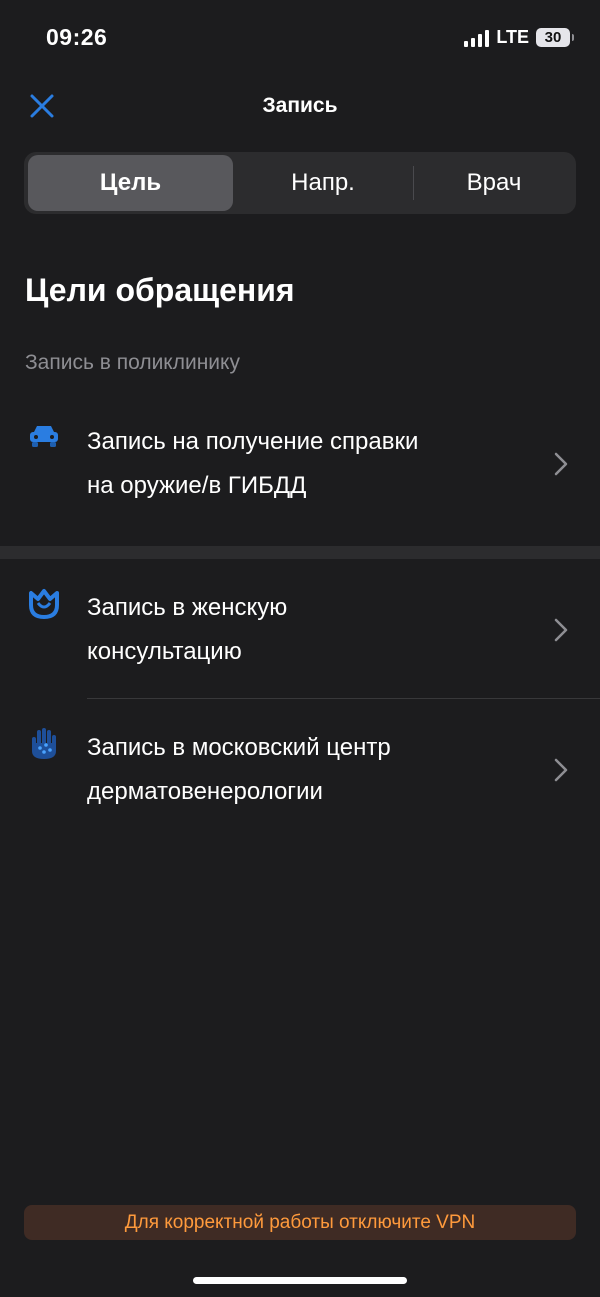 This screenshot has width=600, height=1297. I want to click on battery-icon: 30, so click(555, 37).